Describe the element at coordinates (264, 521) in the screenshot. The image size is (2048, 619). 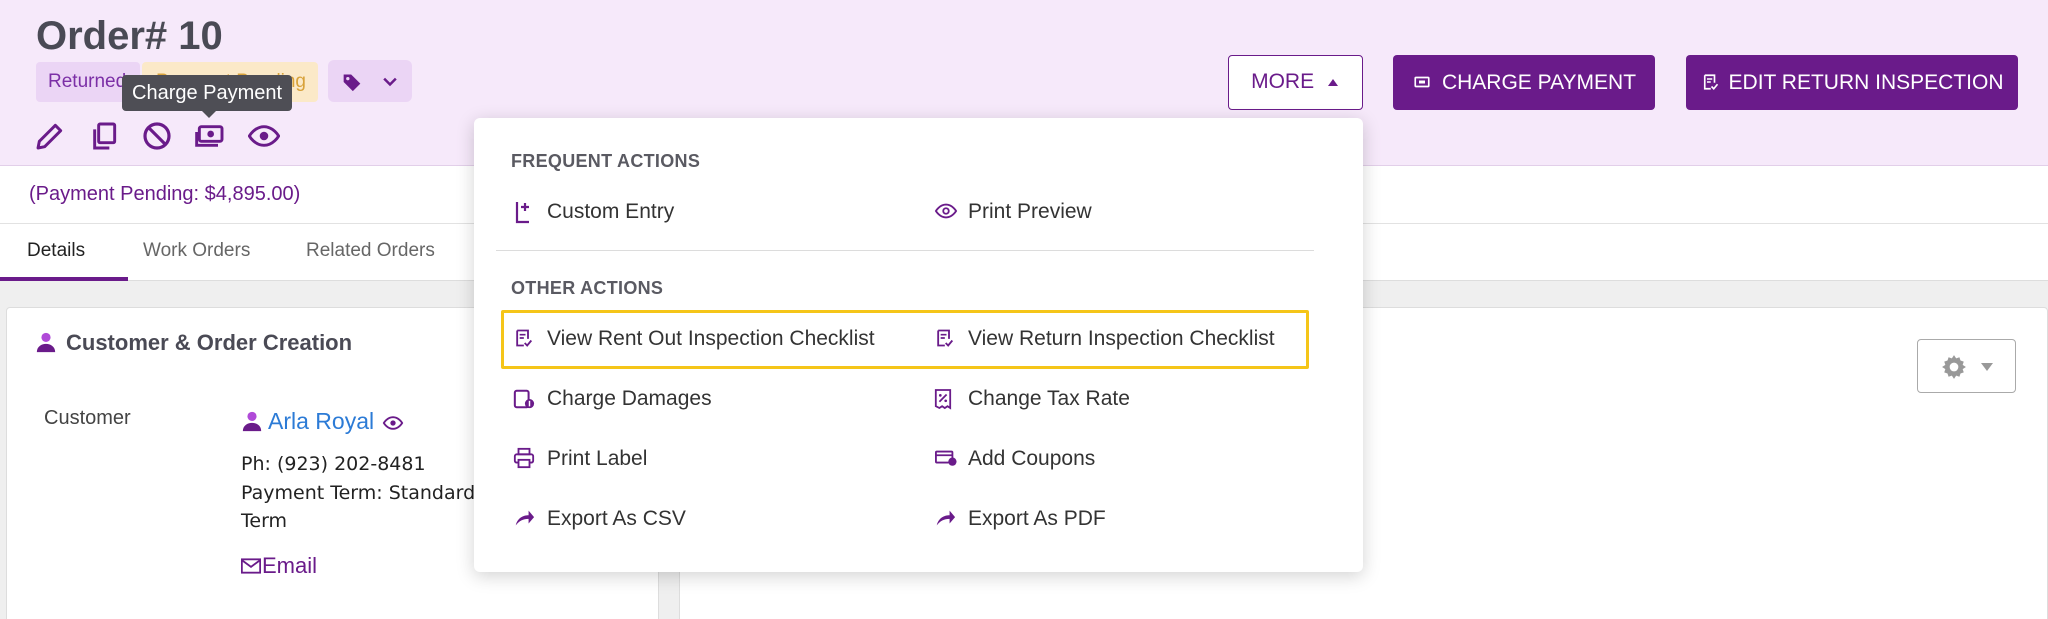
I see `payment-term-cont: Term` at that location.